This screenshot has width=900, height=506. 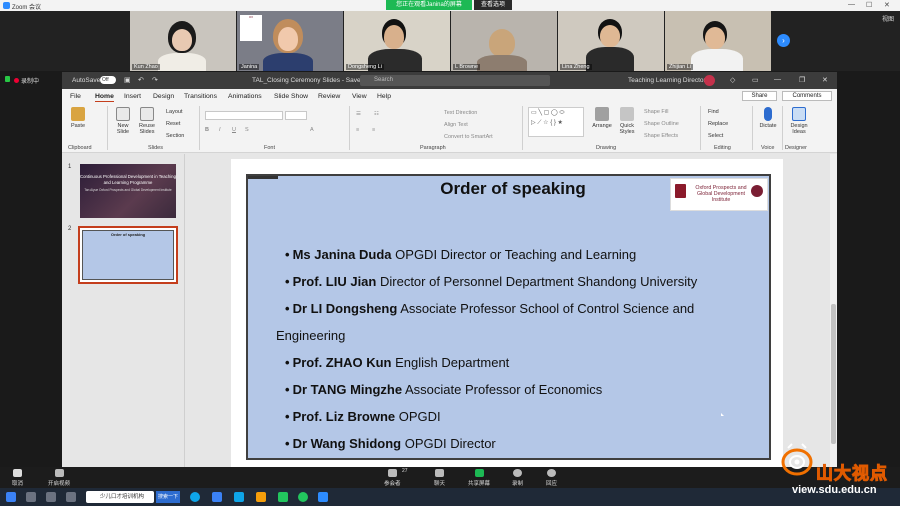 I want to click on align-left-icon: ≡, so click(x=357, y=130).